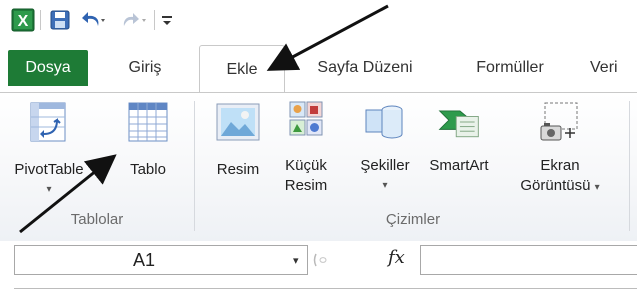  Describe the element at coordinates (327, 37) in the screenshot. I see `arrow-to-insert-tab` at that location.